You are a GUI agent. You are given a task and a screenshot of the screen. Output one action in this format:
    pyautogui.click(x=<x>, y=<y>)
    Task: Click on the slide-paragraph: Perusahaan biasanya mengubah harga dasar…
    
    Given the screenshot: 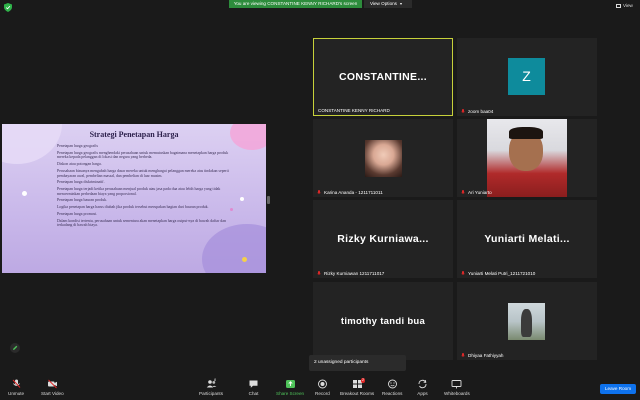 What is the action you would take?
    pyautogui.click(x=143, y=173)
    